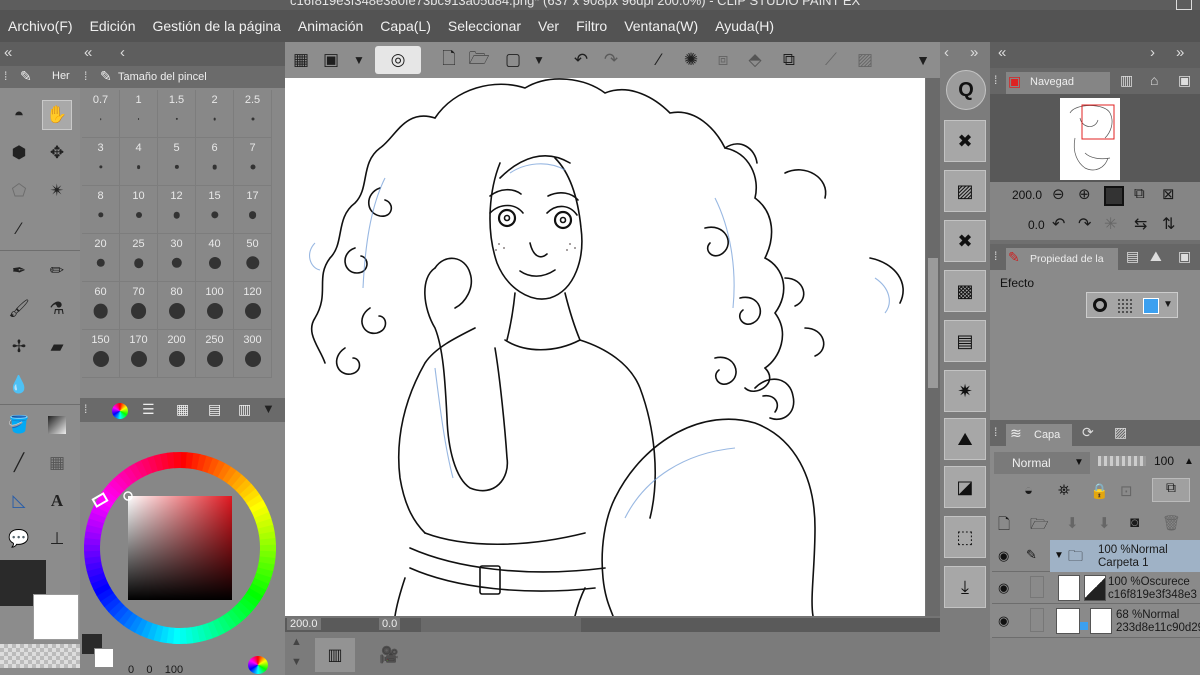  Describe the element at coordinates (41, 26) in the screenshot. I see `menu-archivo: Archivo(F)` at that location.